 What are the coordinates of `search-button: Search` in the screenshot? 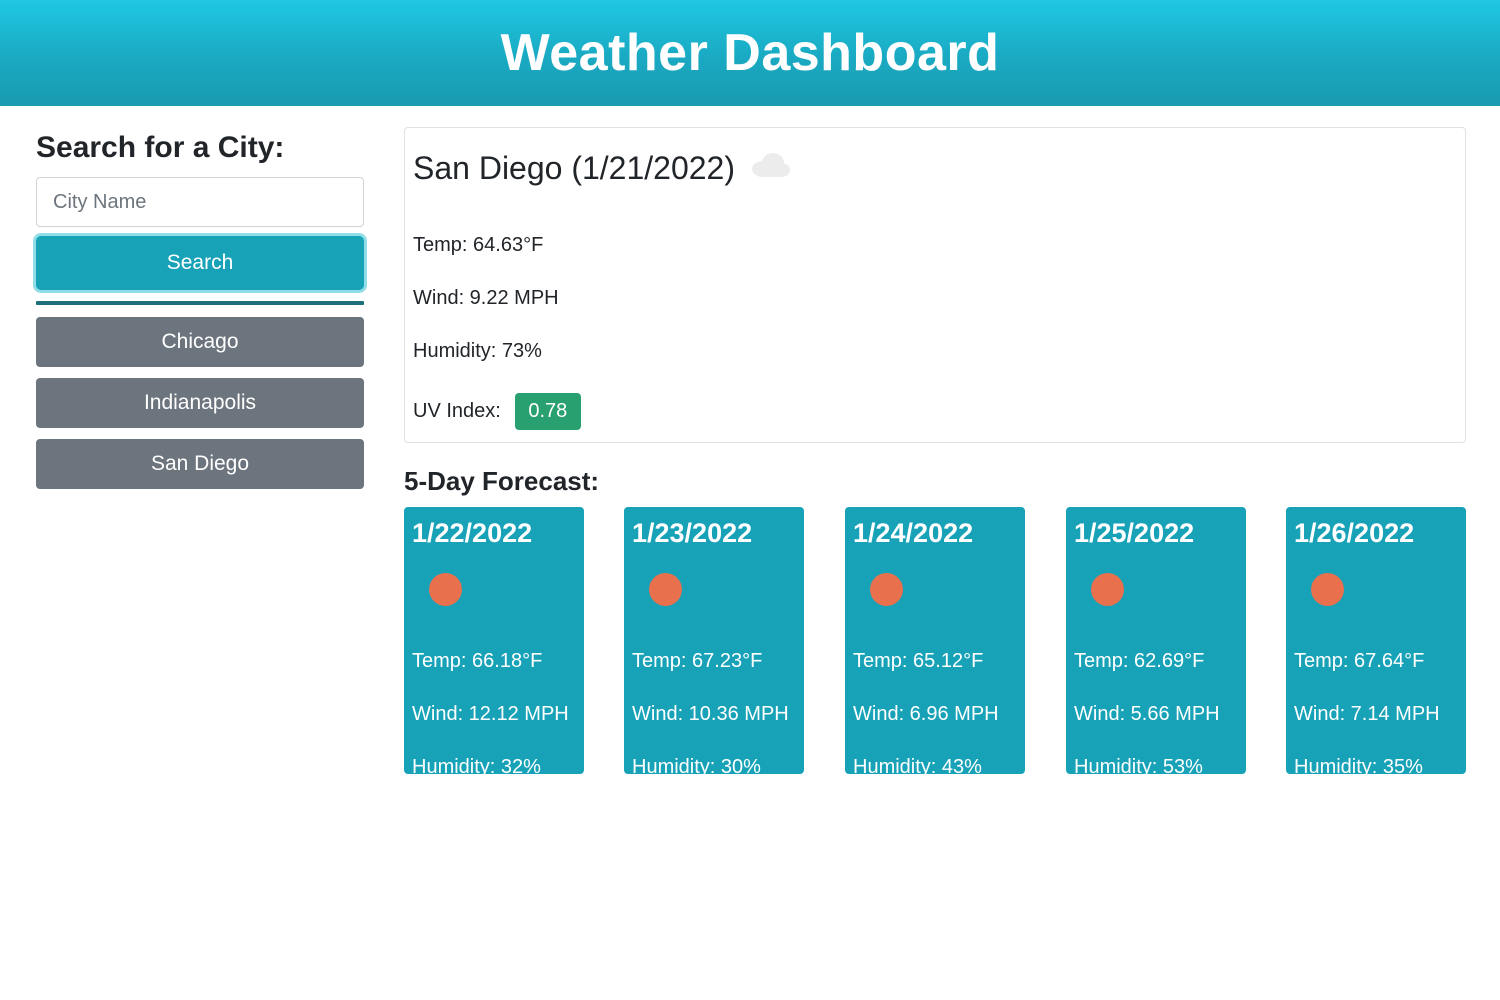 It's located at (200, 263).